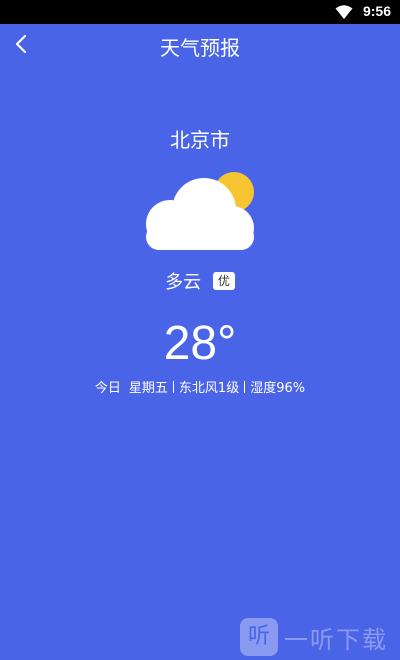 The height and width of the screenshot is (660, 400). I want to click on app-header: 天气预报, so click(200, 45).